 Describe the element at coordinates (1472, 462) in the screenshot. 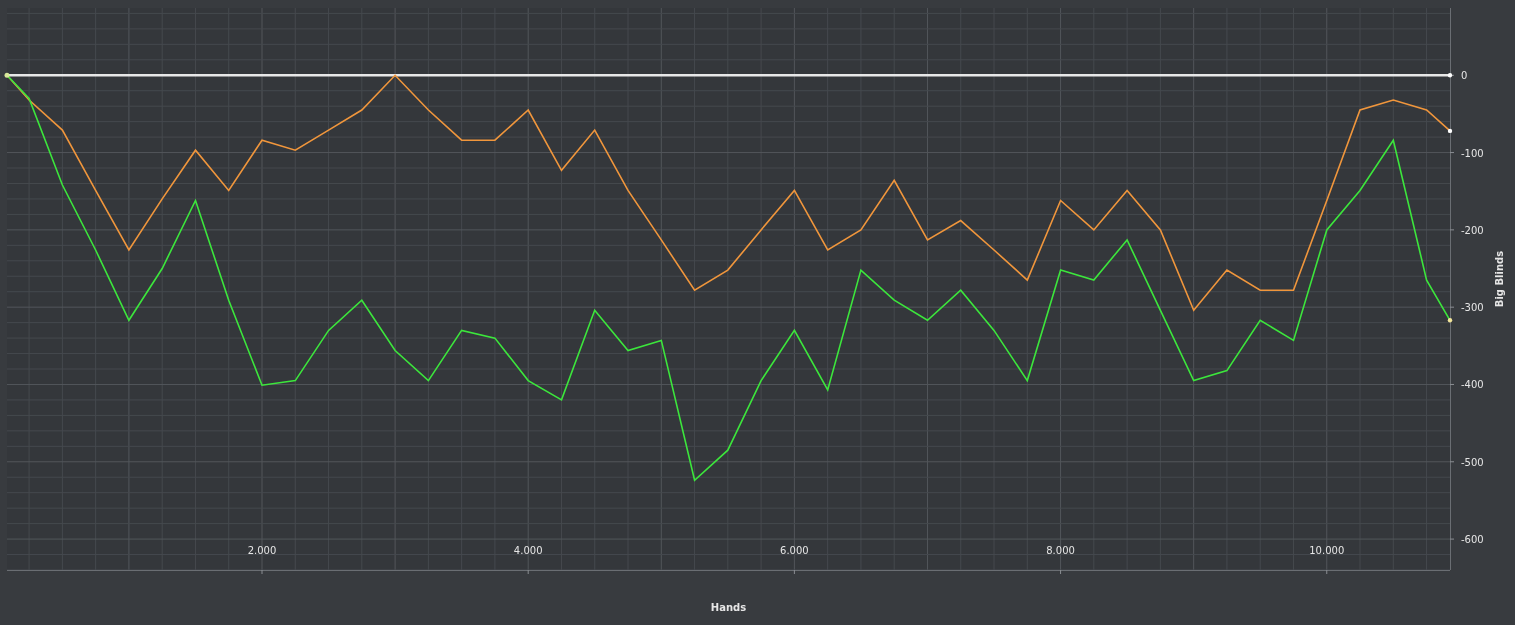

I see `y-tick-label: -500` at that location.